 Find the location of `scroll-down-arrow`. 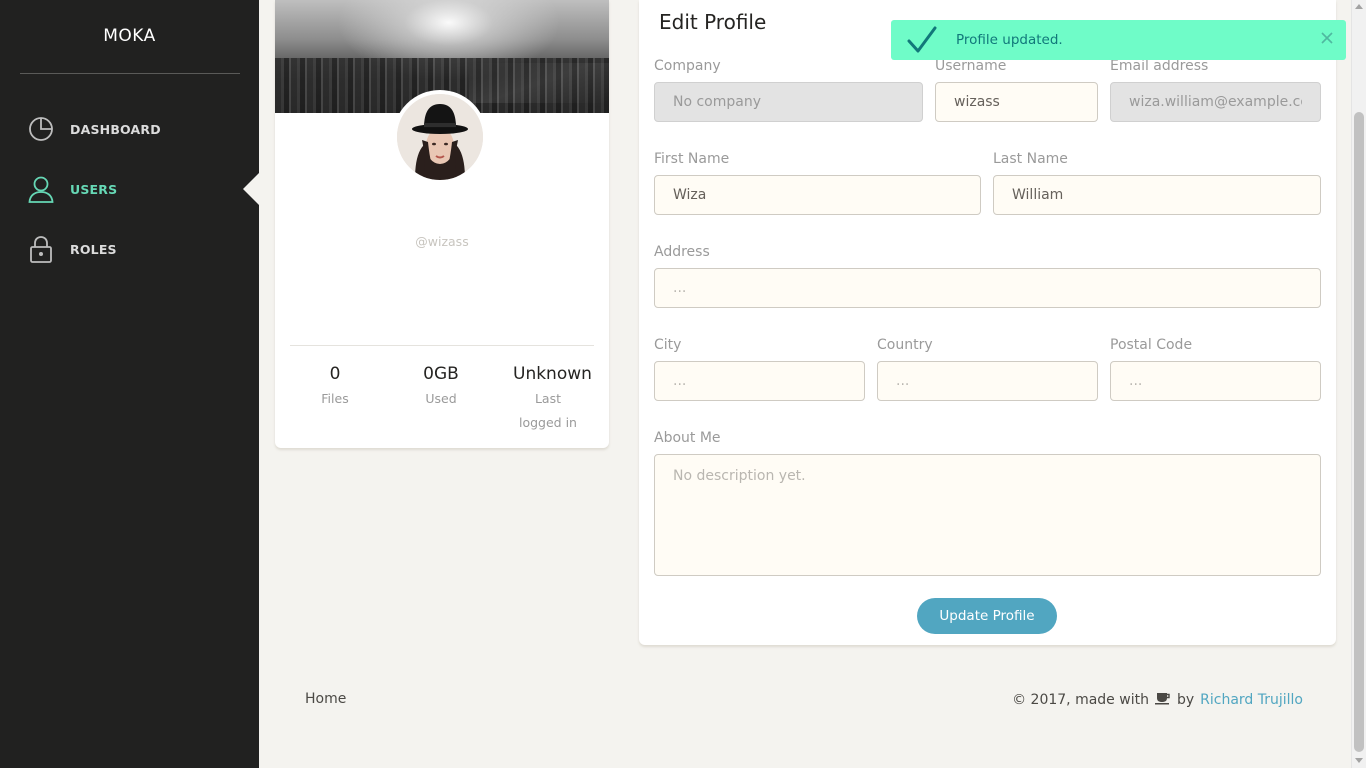

scroll-down-arrow is located at coordinates (1359, 760).